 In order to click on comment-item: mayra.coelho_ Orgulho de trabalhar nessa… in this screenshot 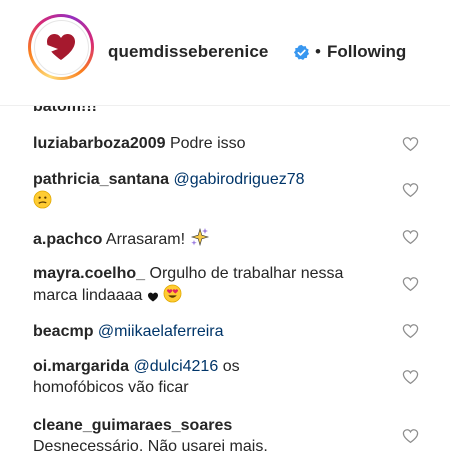, I will do `click(205, 284)`.